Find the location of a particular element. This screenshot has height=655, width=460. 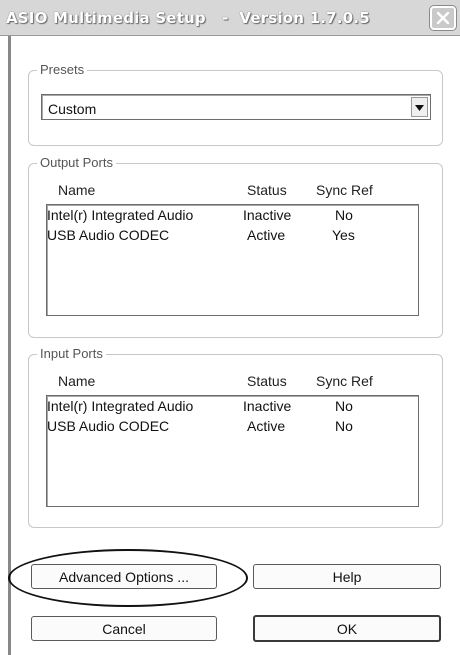

input-header-sync: Sync Ref is located at coordinates (344, 381).